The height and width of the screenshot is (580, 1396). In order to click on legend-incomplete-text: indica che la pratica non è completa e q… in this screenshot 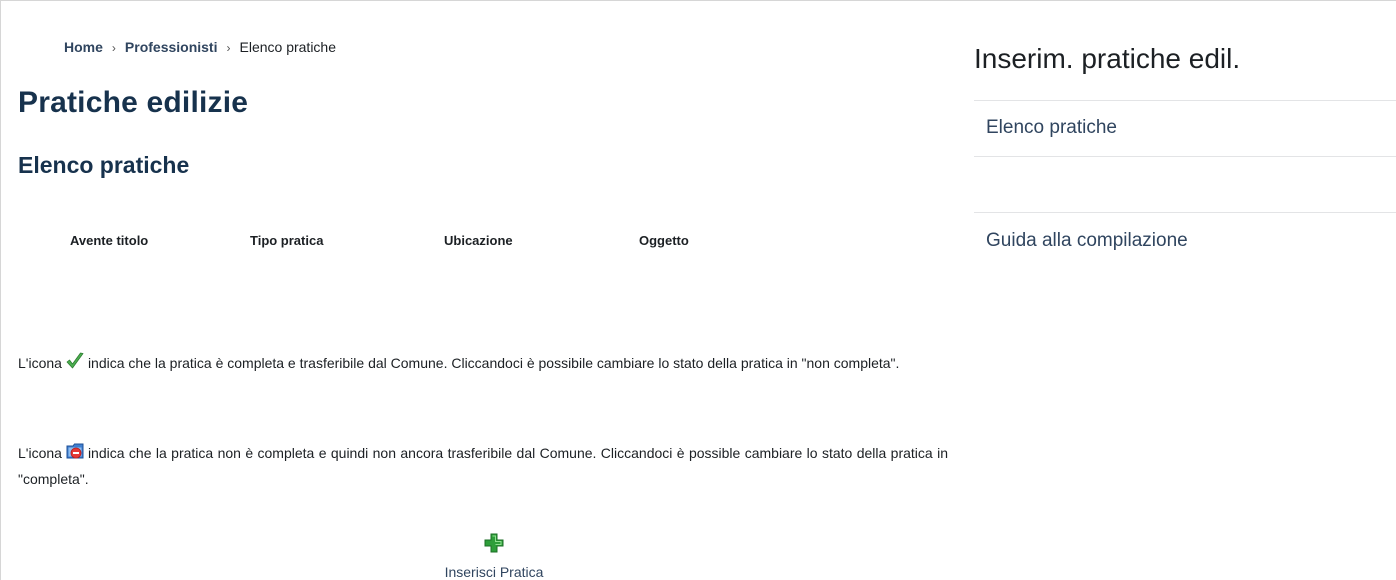, I will do `click(483, 466)`.